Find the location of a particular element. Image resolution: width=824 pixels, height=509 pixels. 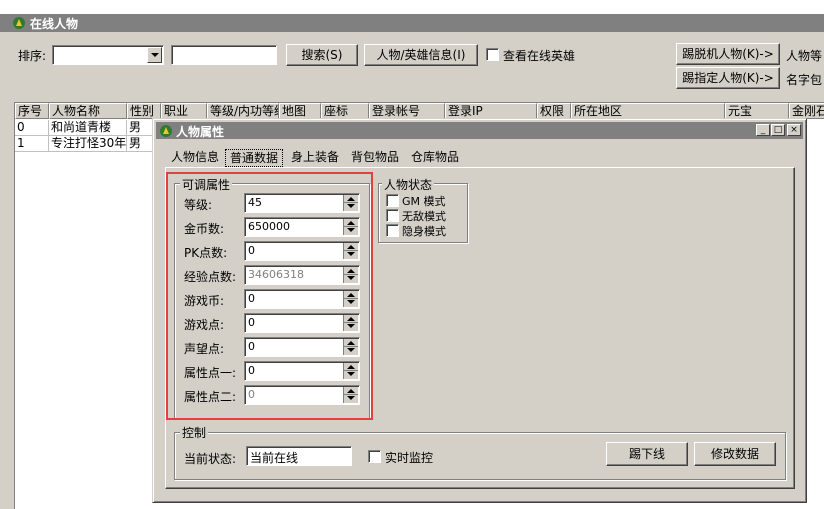

invincible-mode-label: 无敌模式 is located at coordinates (424, 216).